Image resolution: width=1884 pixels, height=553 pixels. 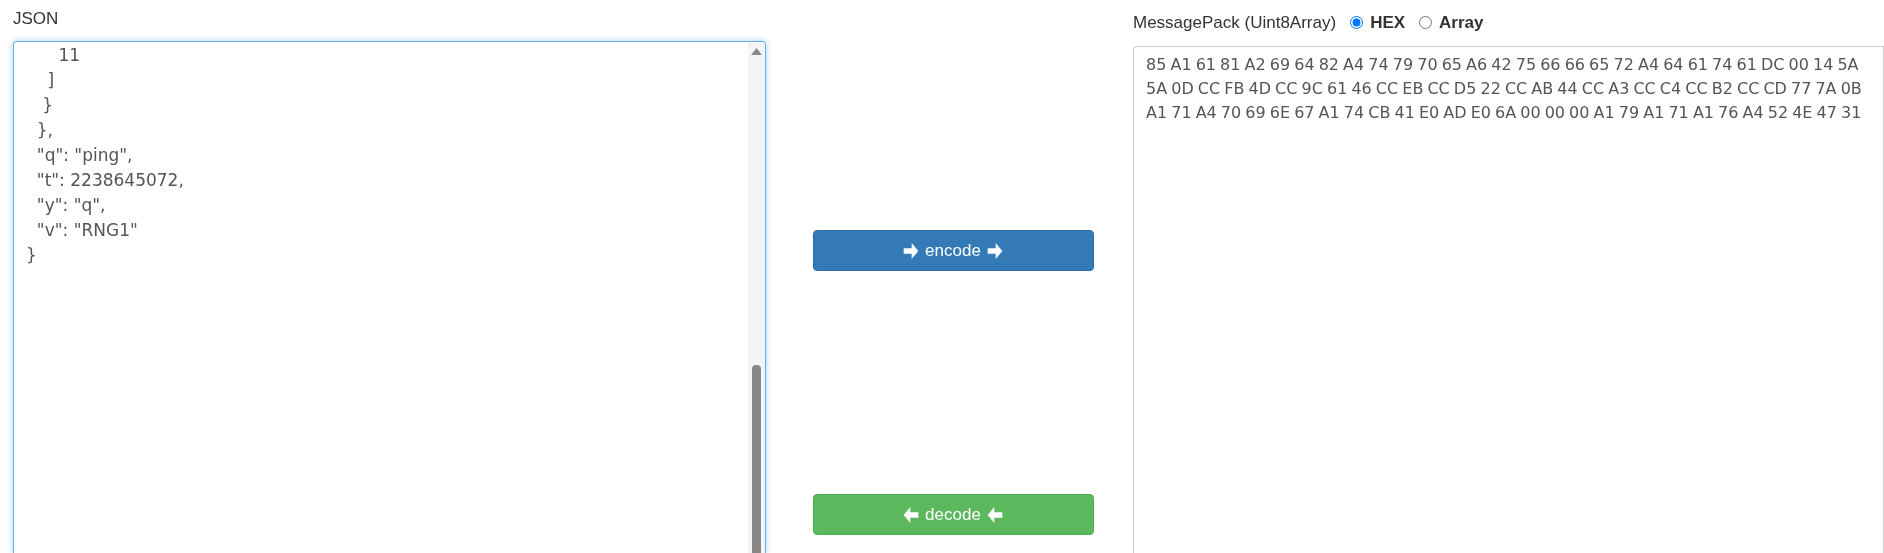 I want to click on radio-label: Array, so click(x=1461, y=23).